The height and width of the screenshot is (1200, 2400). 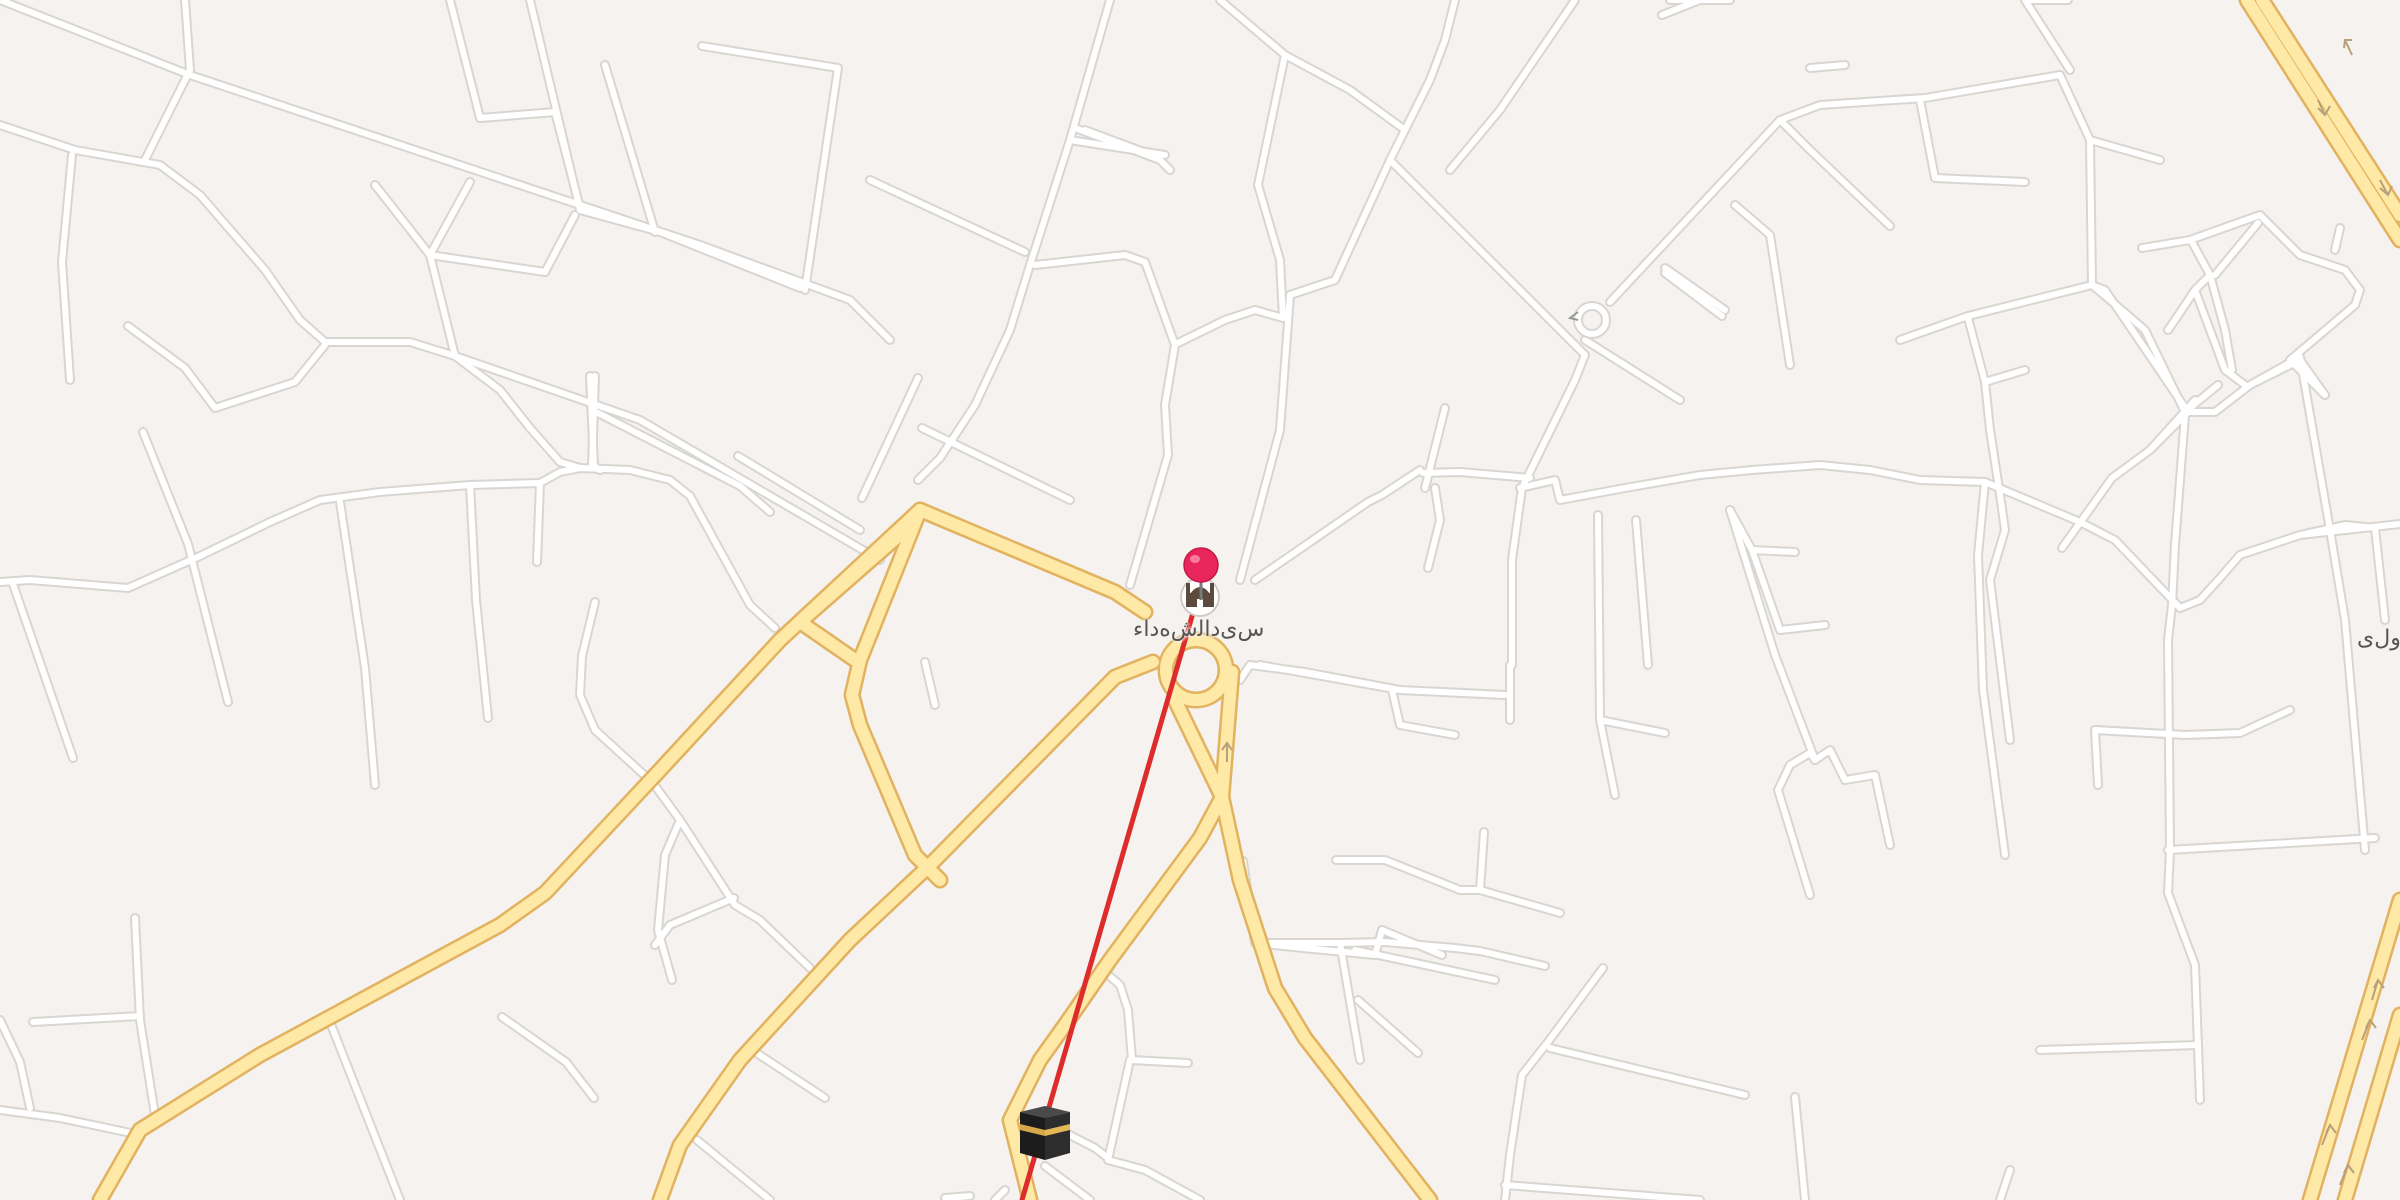 I want to click on pin-highlight, so click(x=1195, y=559).